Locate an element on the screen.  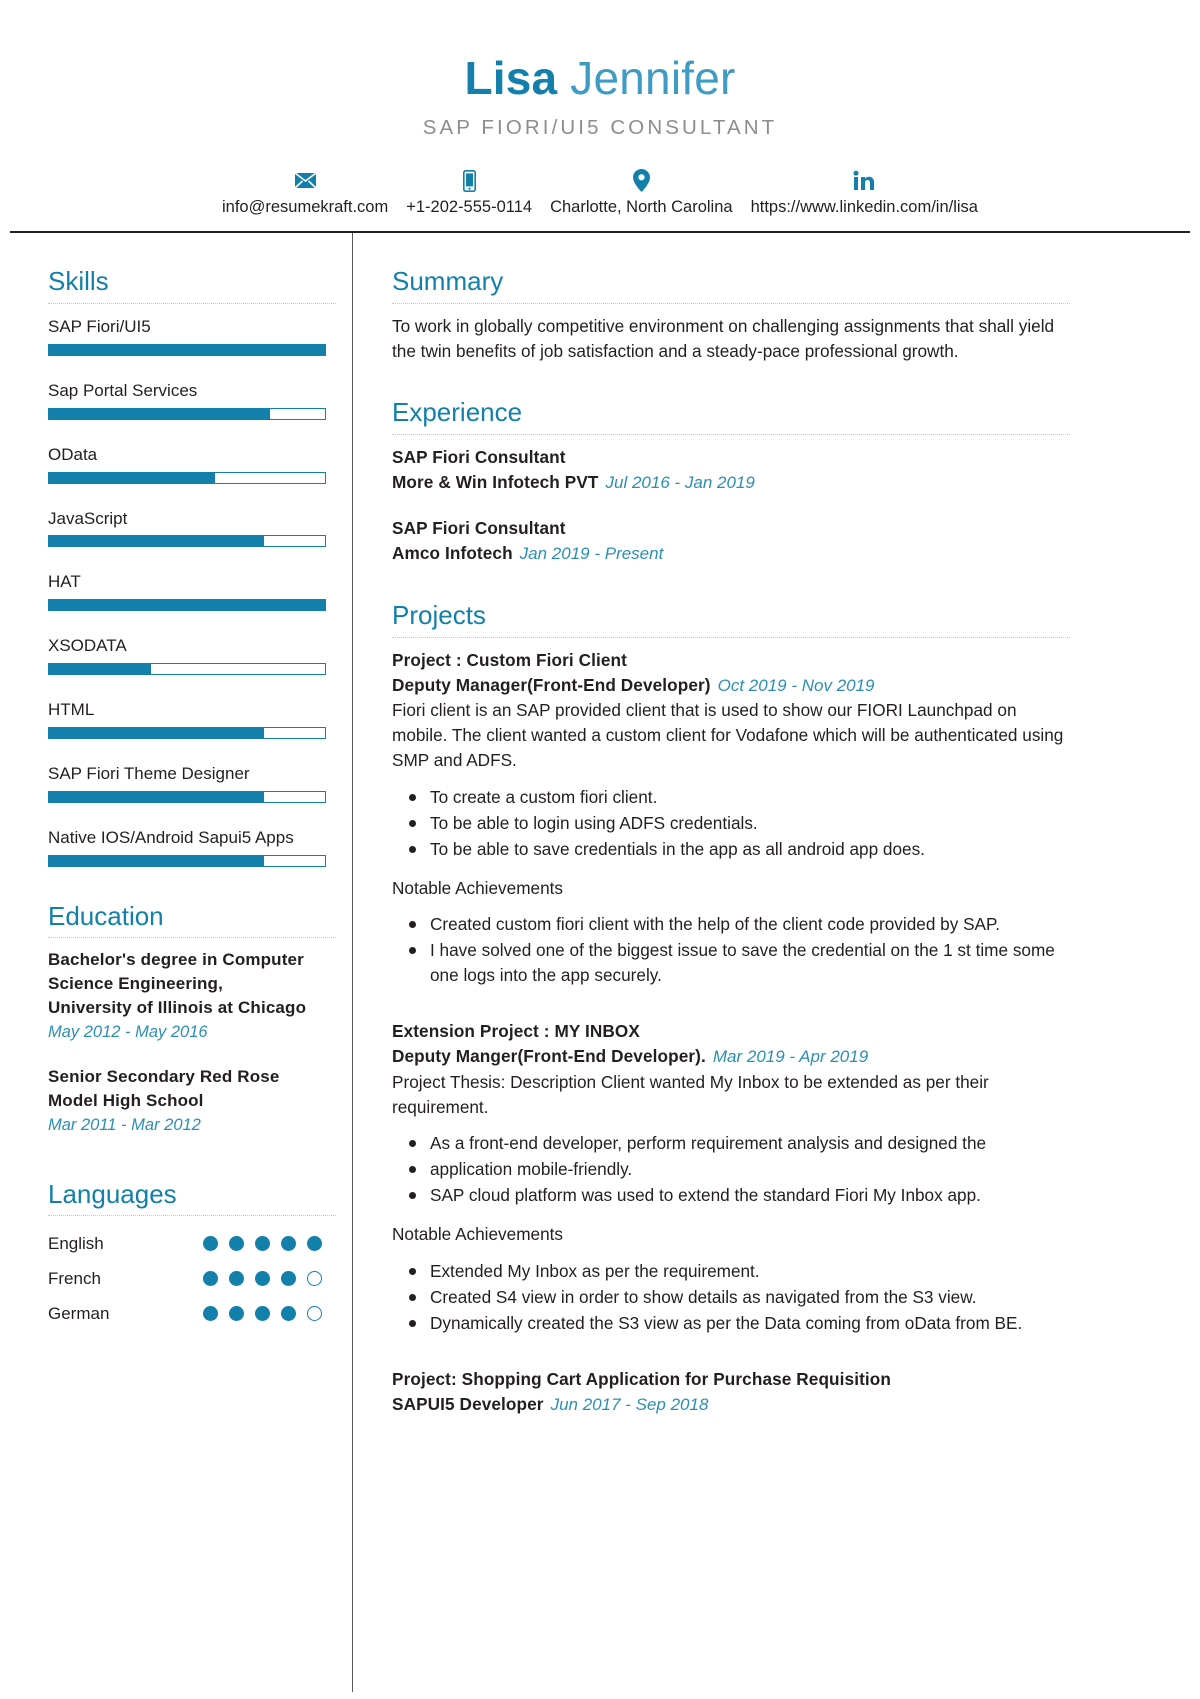
summary-section-title: Summary is located at coordinates (448, 281).